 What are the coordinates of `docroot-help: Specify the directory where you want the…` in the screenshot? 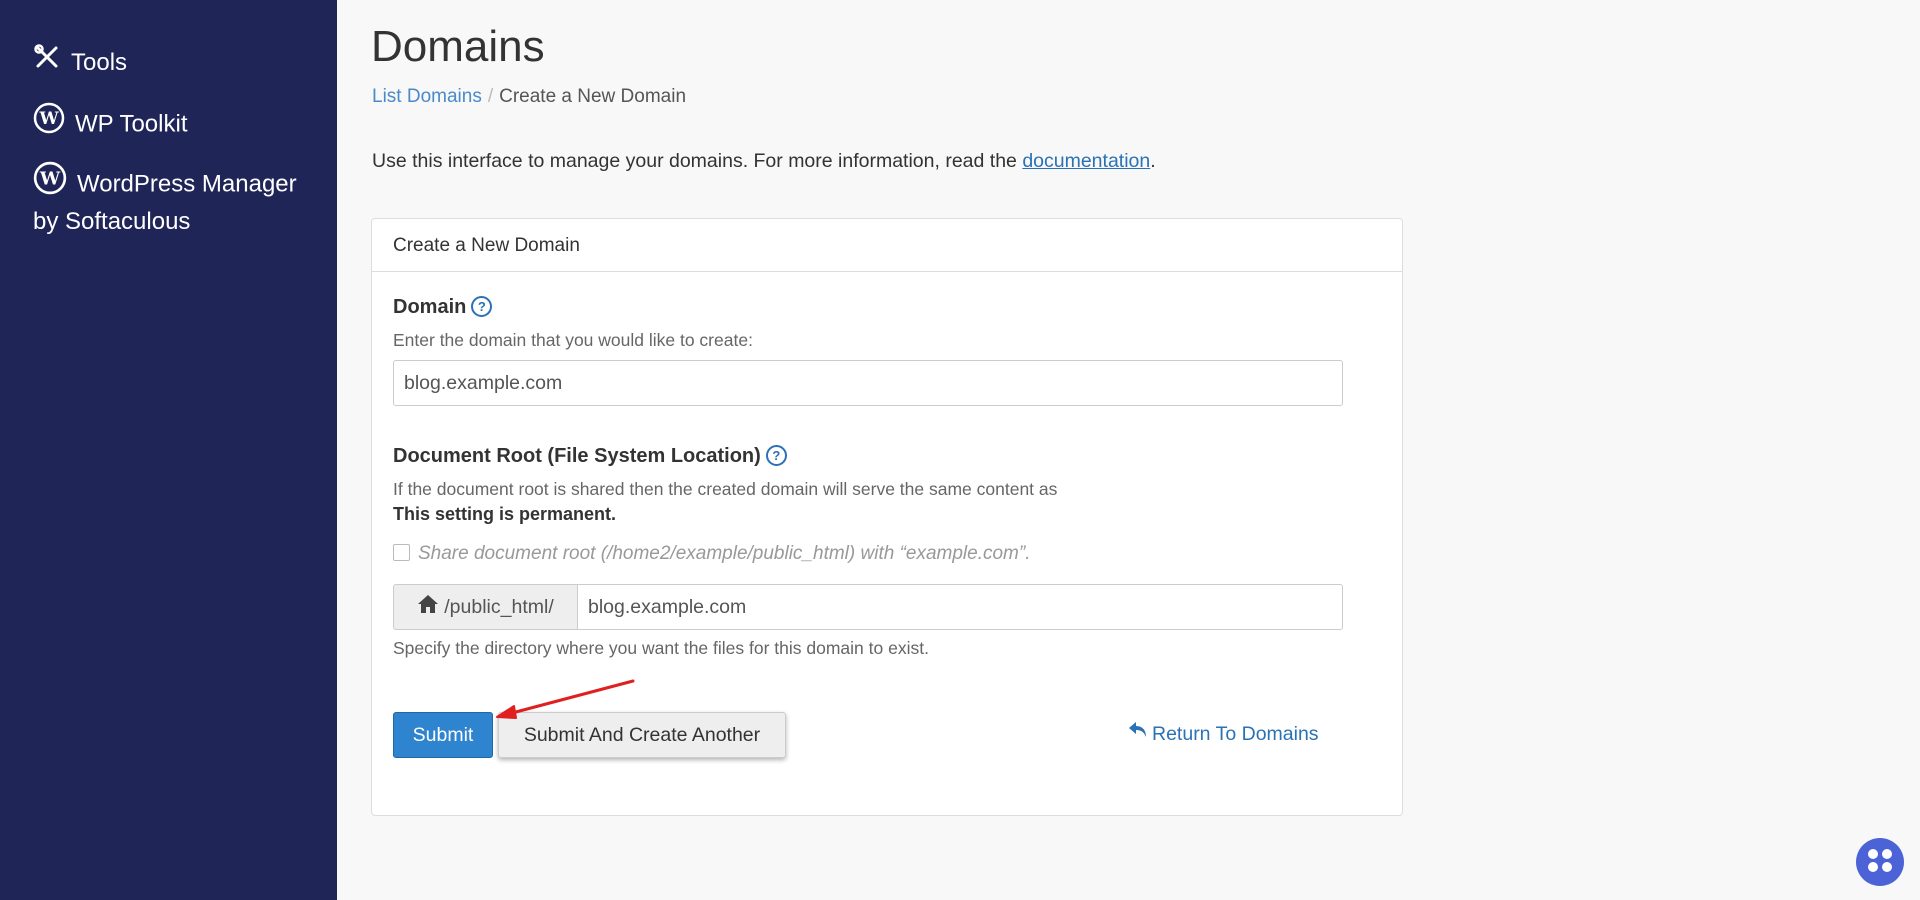 It's located at (661, 648).